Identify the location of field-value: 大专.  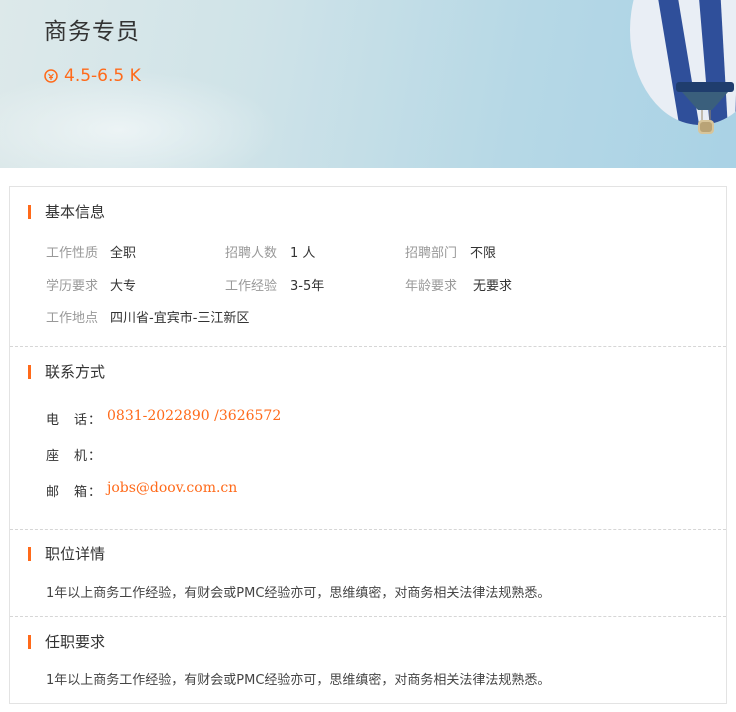
(123, 286).